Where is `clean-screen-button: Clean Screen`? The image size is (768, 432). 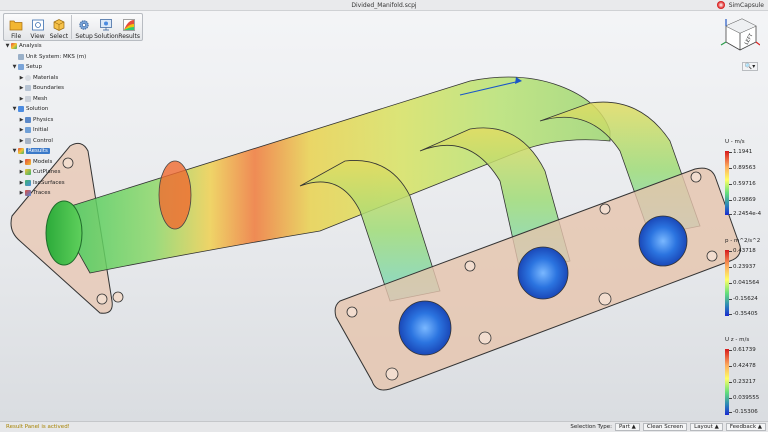 clean-screen-button: Clean Screen is located at coordinates (665, 427).